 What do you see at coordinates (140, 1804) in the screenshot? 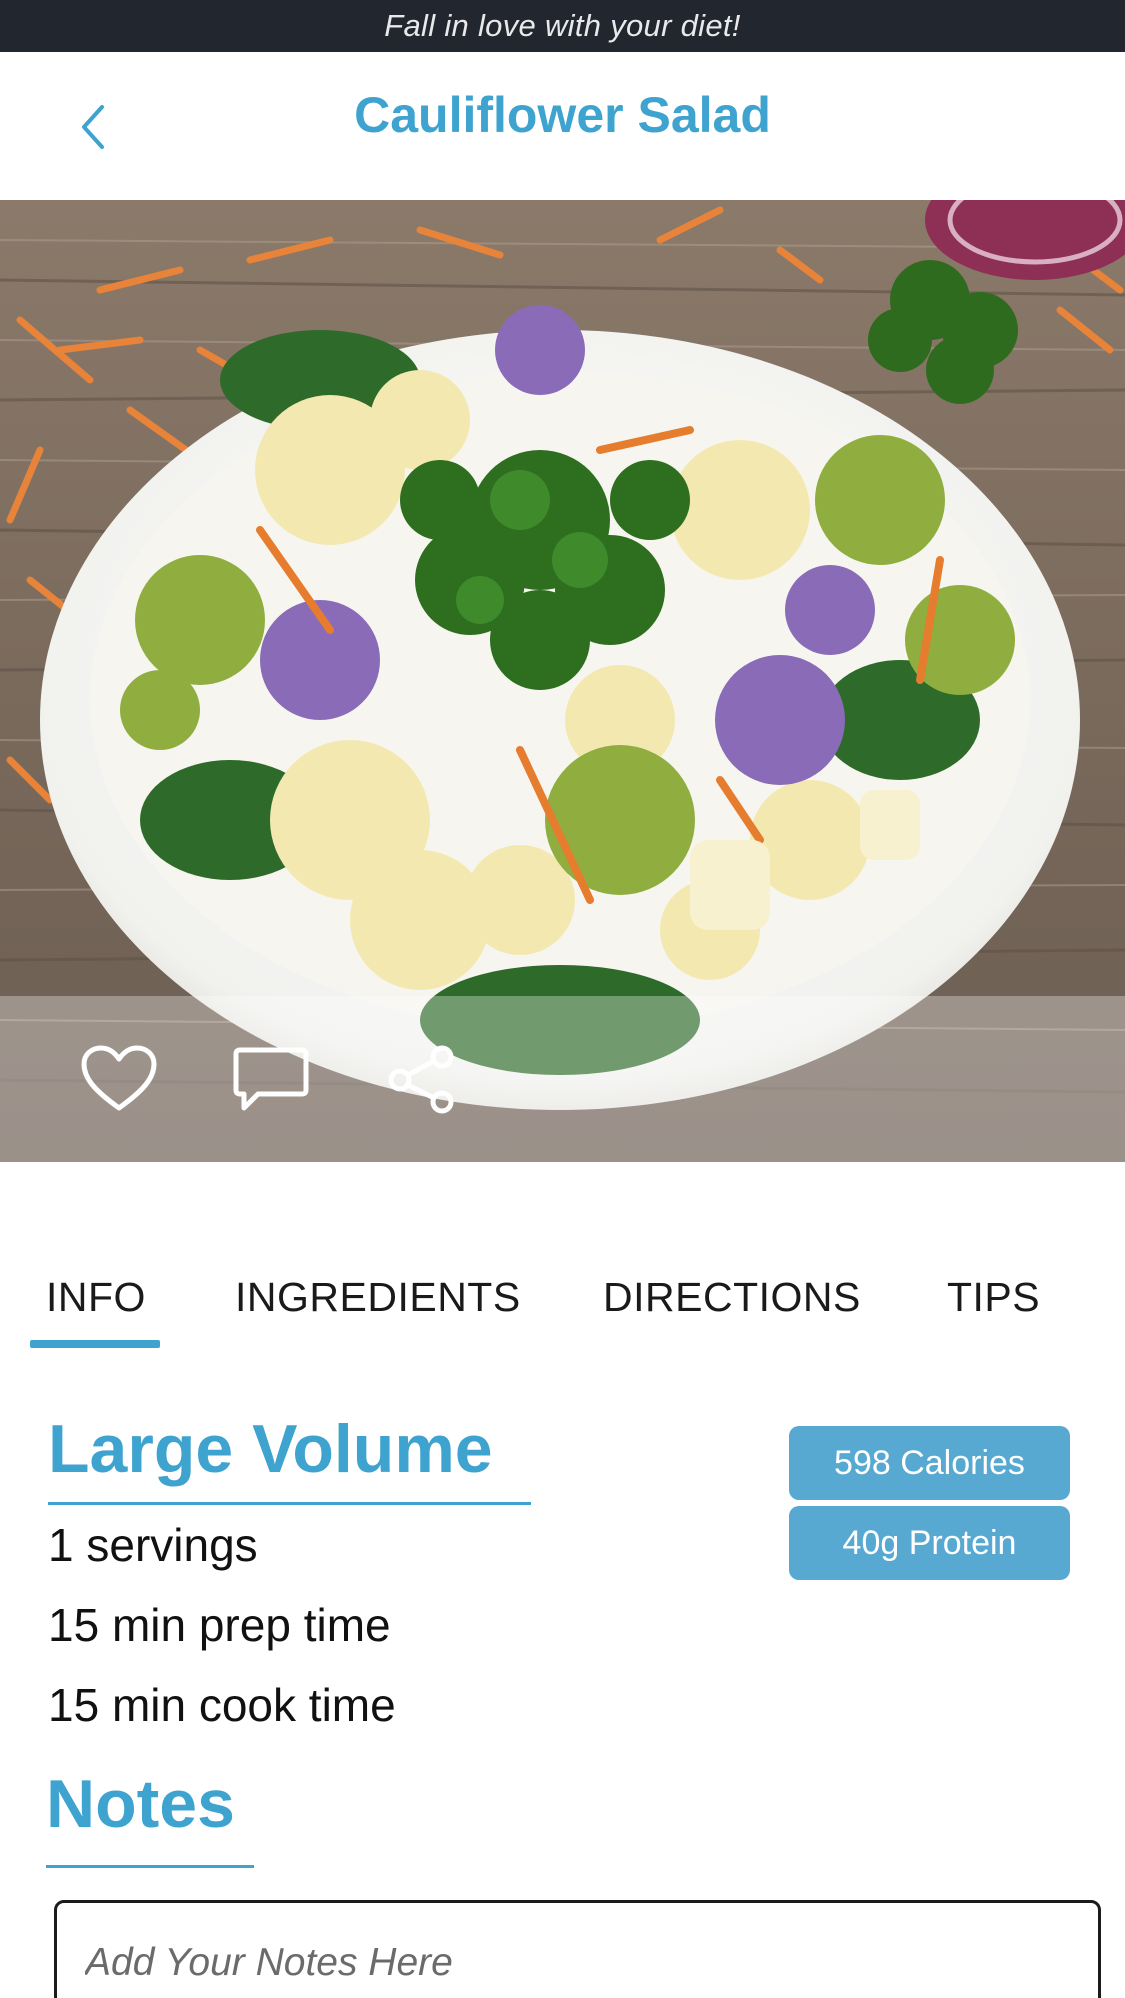
I see `notes-heading: Notes` at bounding box center [140, 1804].